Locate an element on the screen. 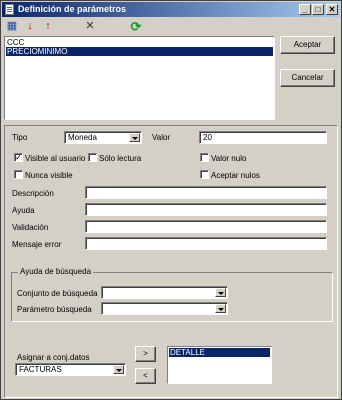 The width and height of the screenshot is (342, 400). nunca-visible-checkbox is located at coordinates (18, 174).